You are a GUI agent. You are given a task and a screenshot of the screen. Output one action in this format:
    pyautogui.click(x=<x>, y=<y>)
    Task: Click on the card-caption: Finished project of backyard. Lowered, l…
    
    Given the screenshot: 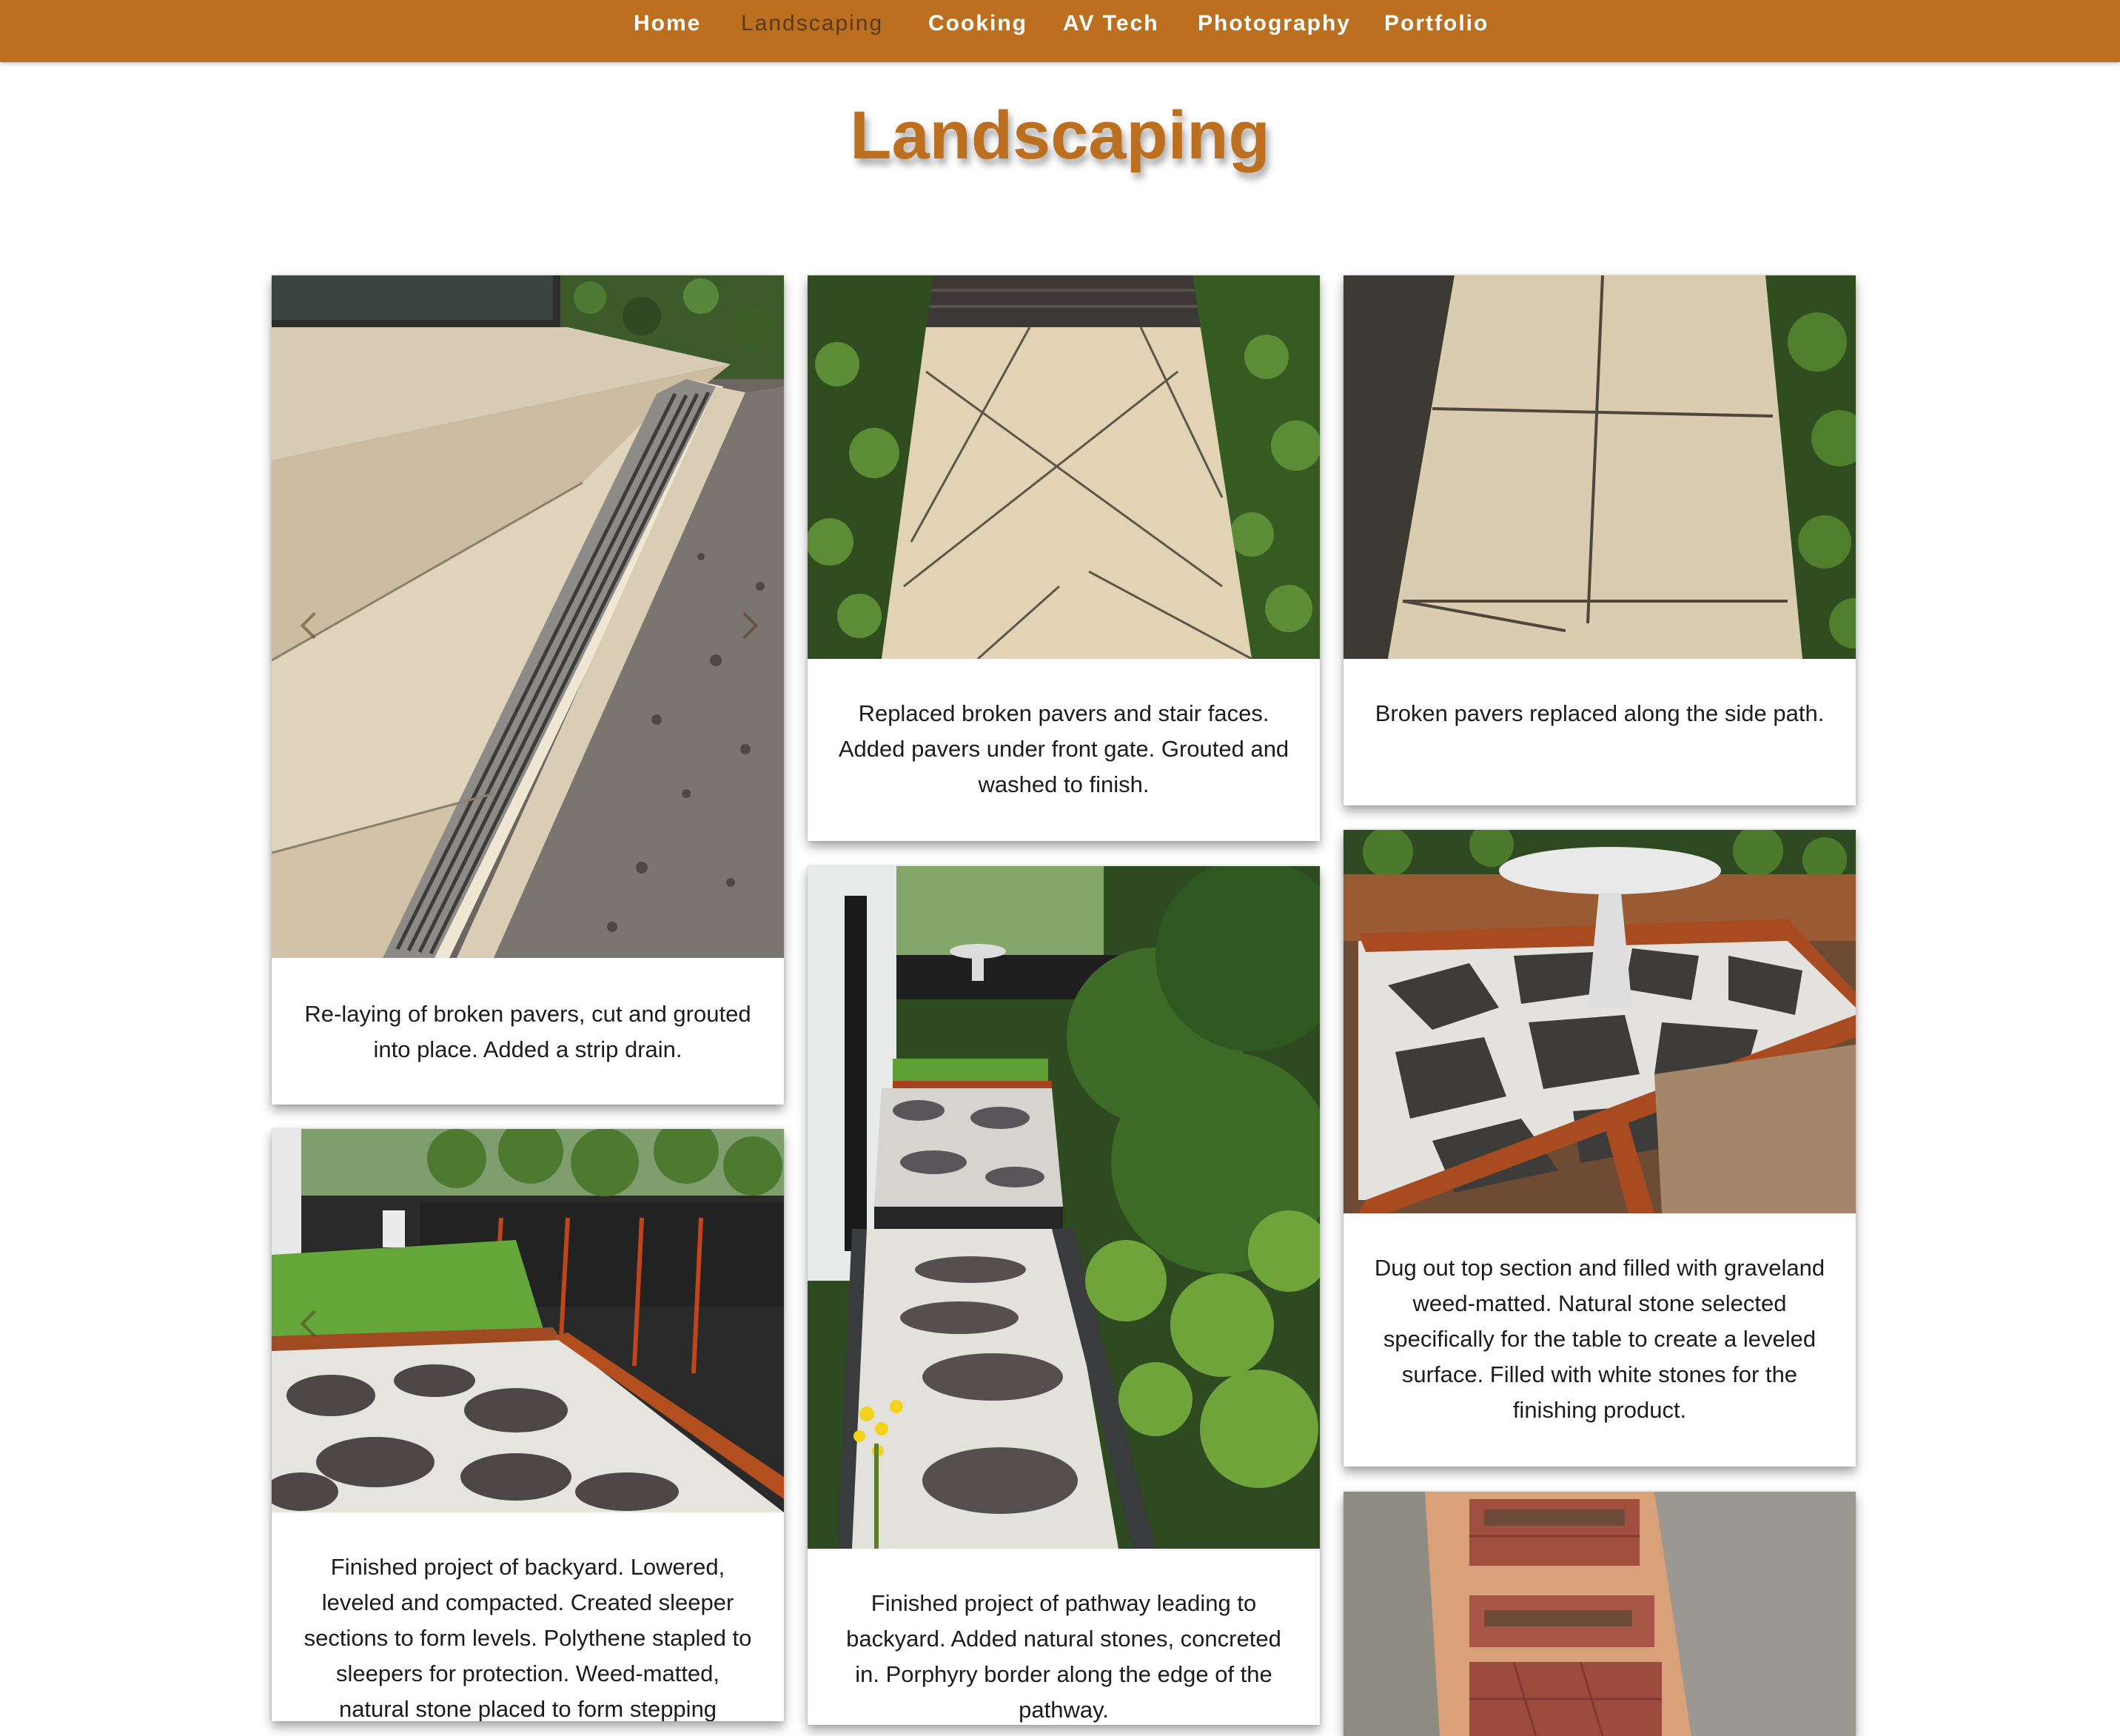 What is the action you would take?
    pyautogui.click(x=527, y=1638)
    